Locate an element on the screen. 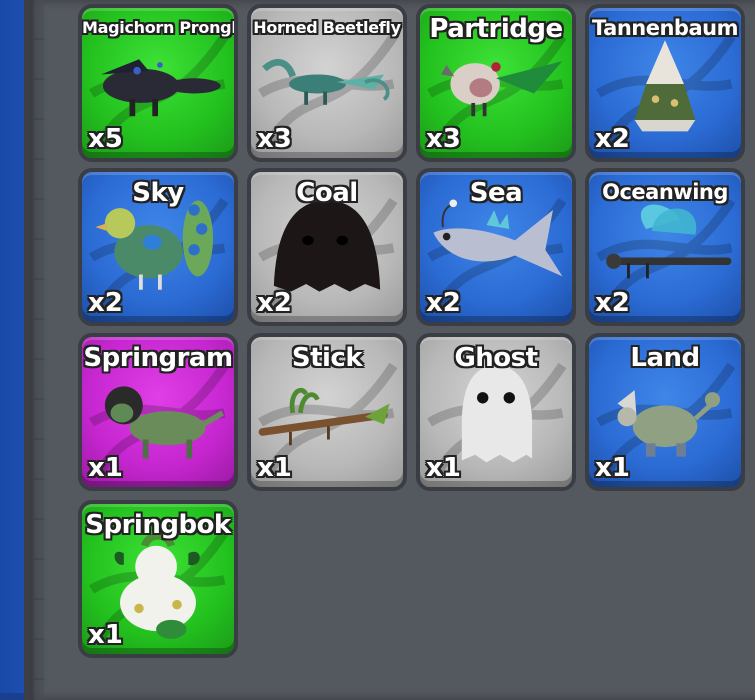 This screenshot has height=700, width=755. pet-card-tannenbaum: Tannenbaum x2 is located at coordinates (665, 83).